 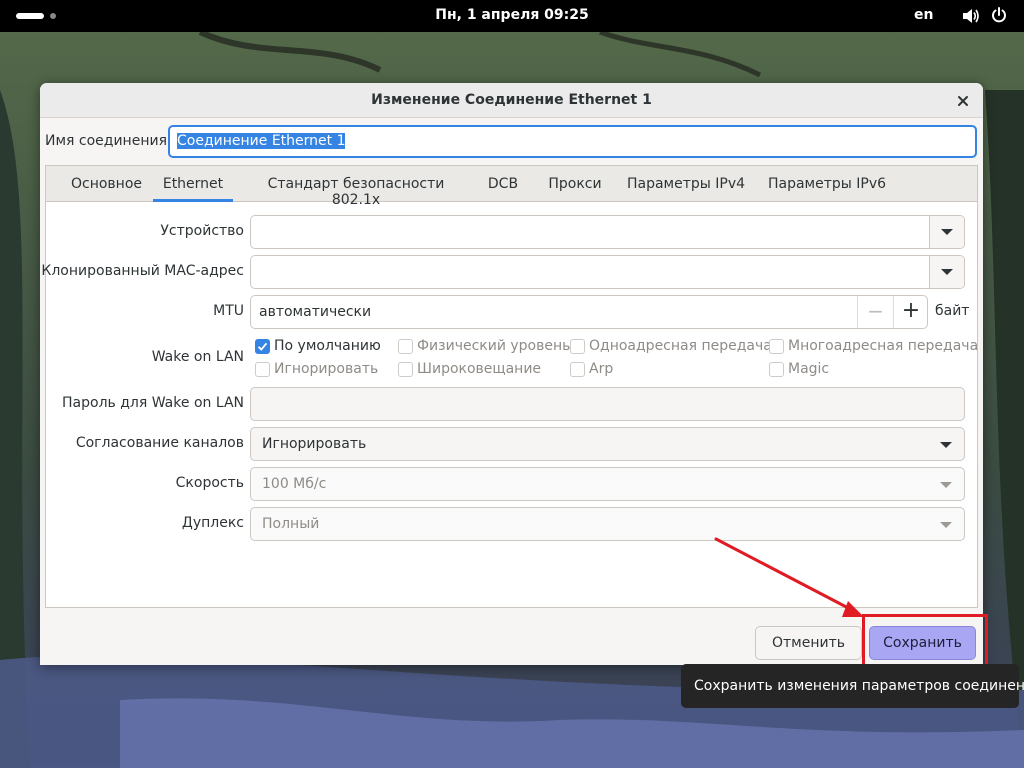 I want to click on speed-label: Скорость, so click(x=209, y=483).